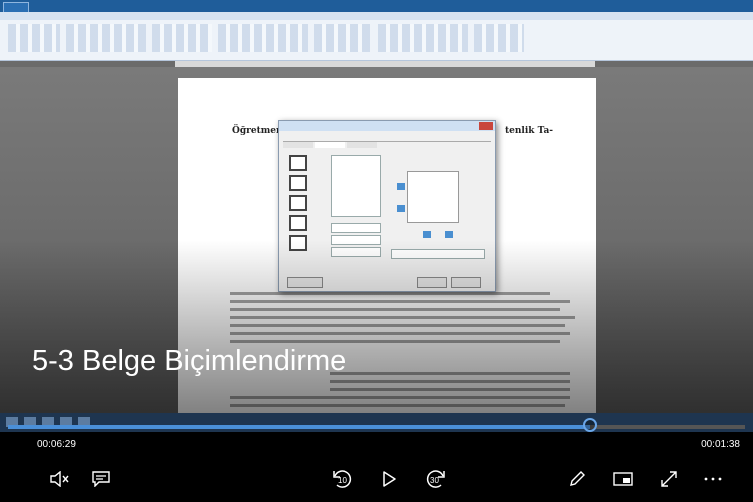 Image resolution: width=753 pixels, height=502 pixels. I want to click on remaining-time: 00:01:38, so click(720, 444).